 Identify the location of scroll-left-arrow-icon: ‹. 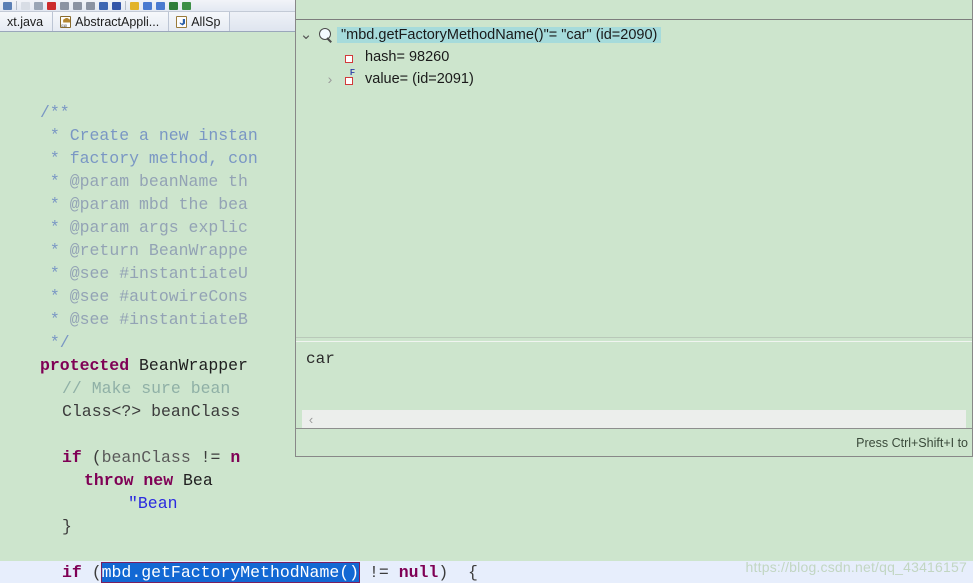
(311, 419).